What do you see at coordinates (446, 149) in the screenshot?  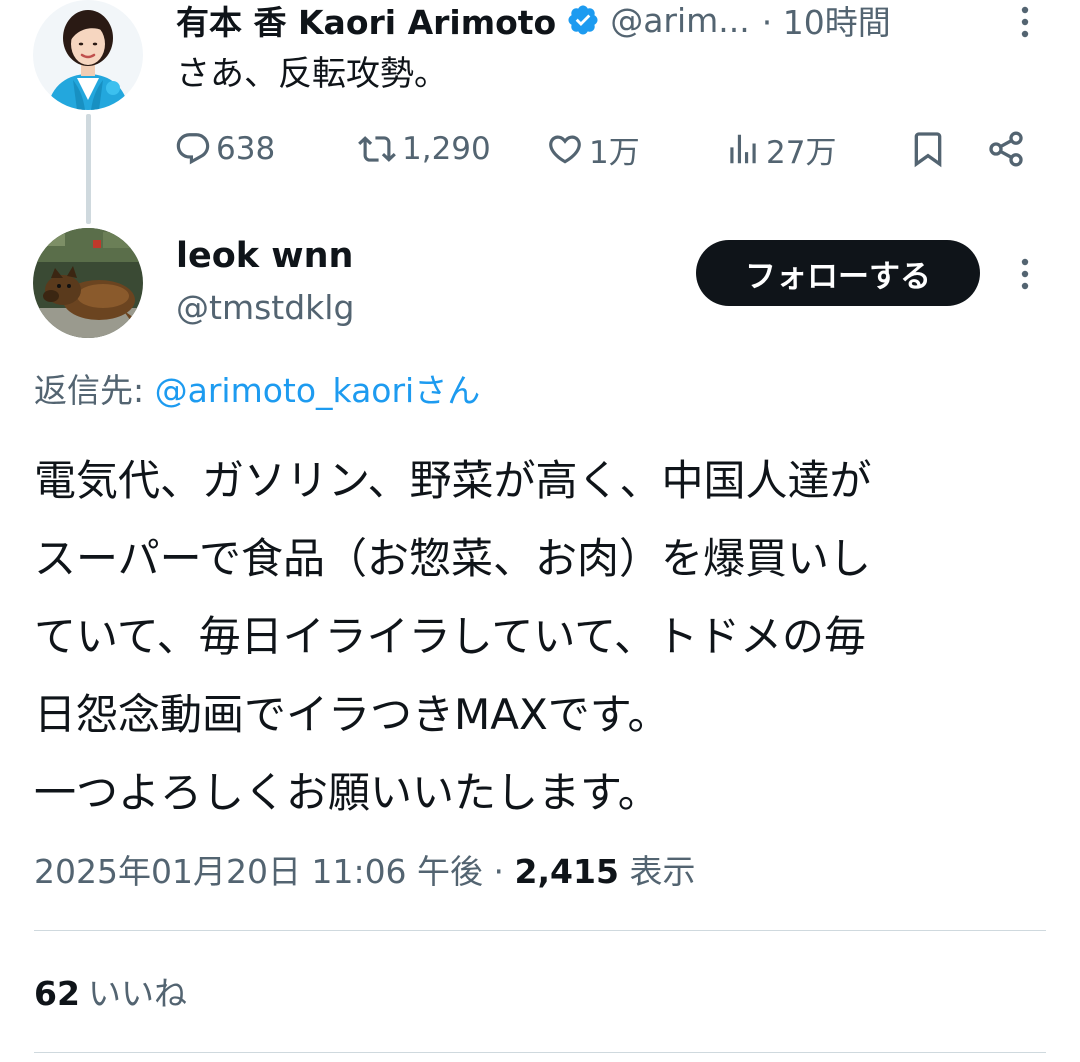 I see `repost-count: 1,290` at bounding box center [446, 149].